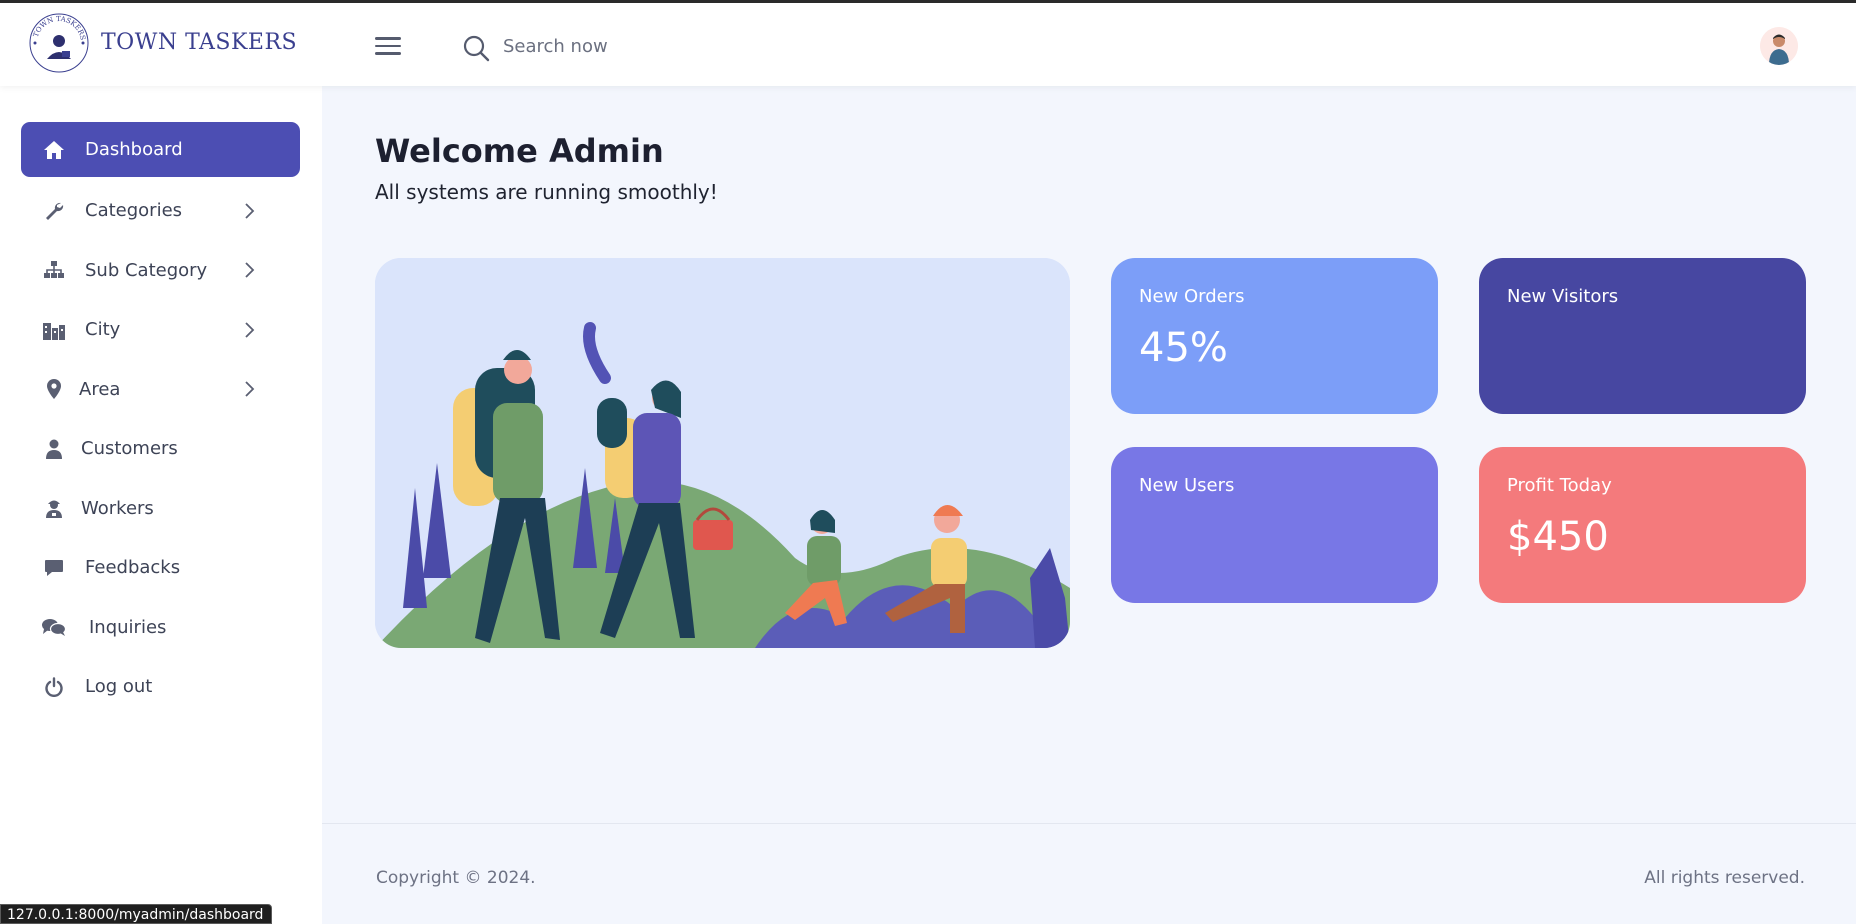  What do you see at coordinates (476, 48) in the screenshot?
I see `search-icon` at bounding box center [476, 48].